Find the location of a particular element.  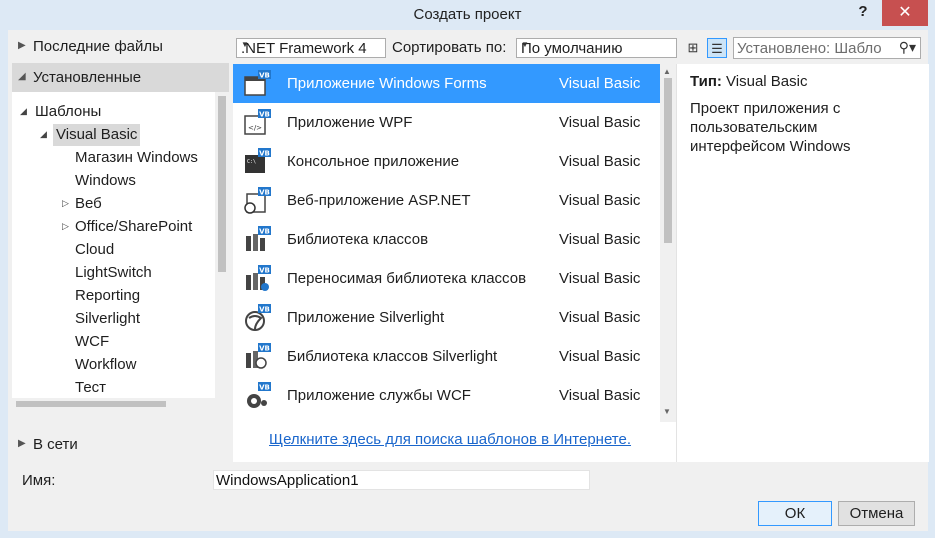

type-label: Тип: is located at coordinates (706, 81).